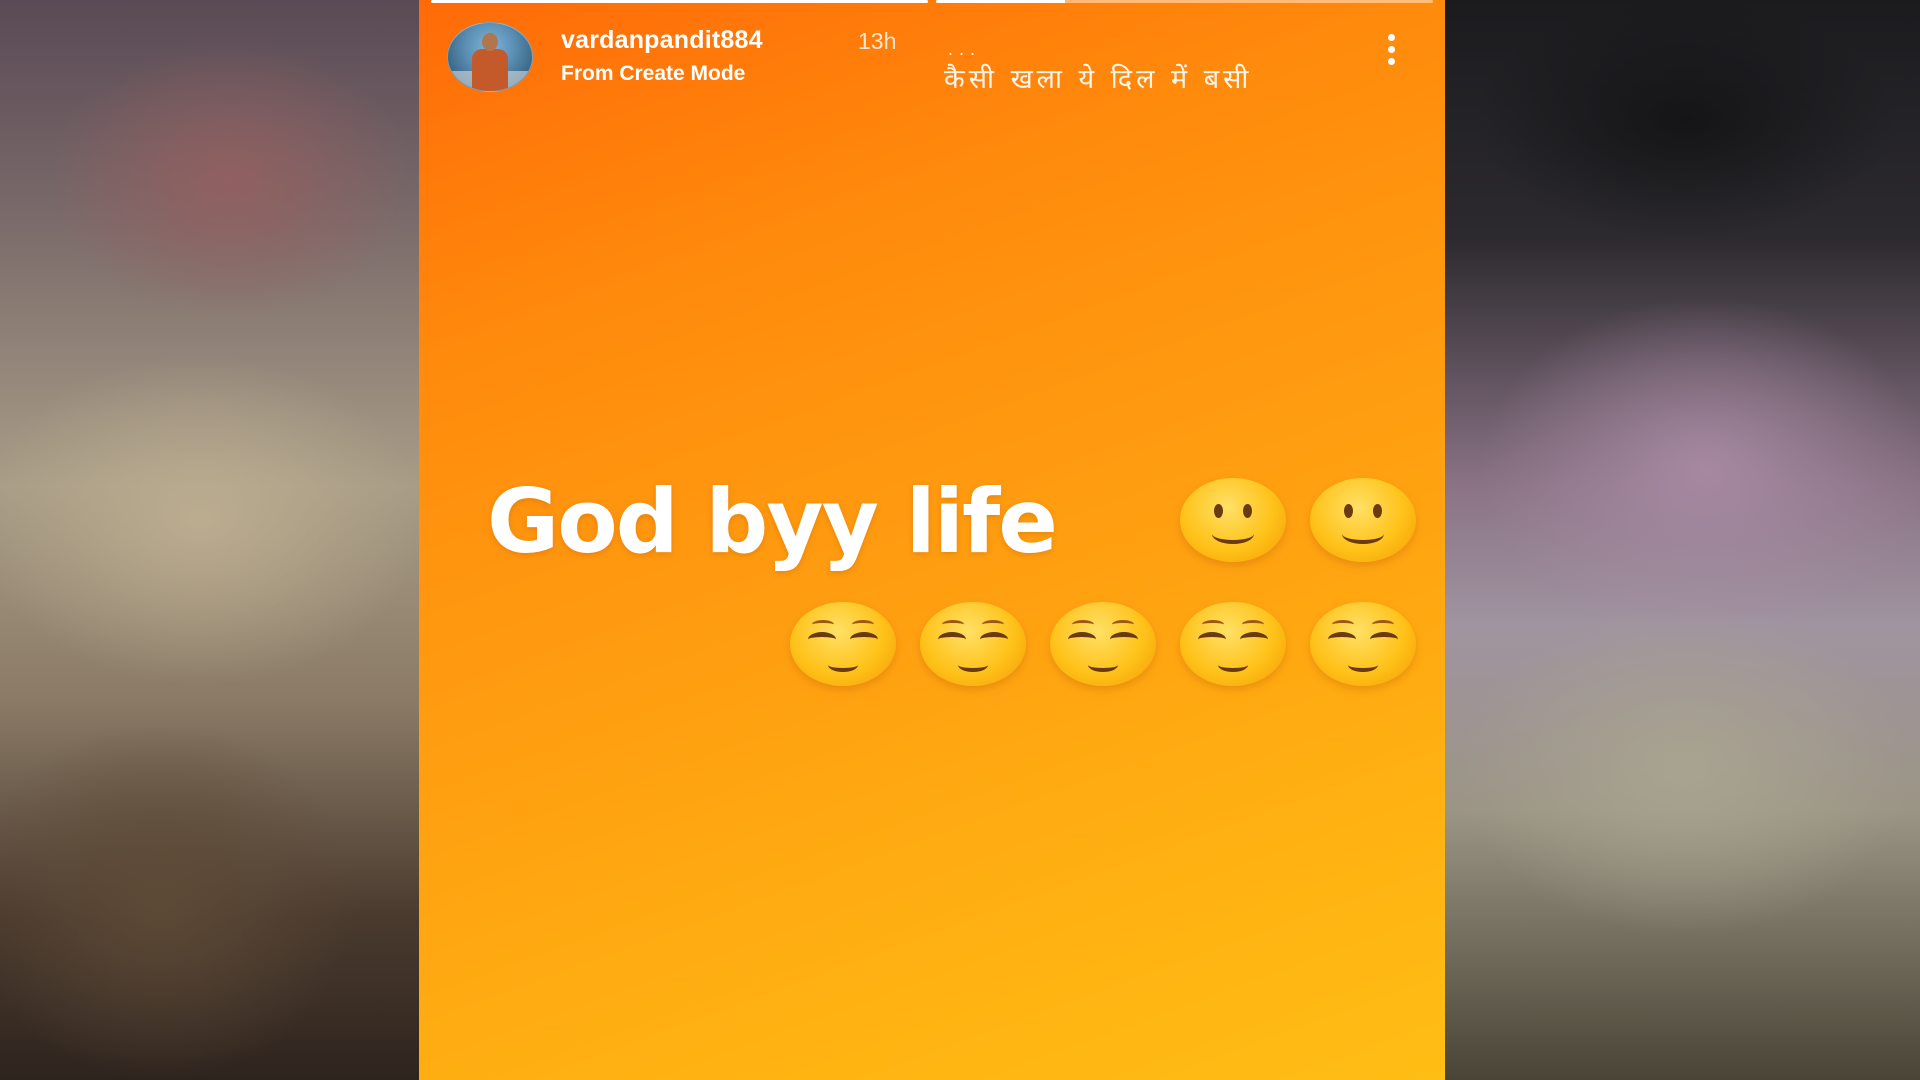 This screenshot has width=1920, height=1080. What do you see at coordinates (932, 1) in the screenshot?
I see `story-progress-bar` at bounding box center [932, 1].